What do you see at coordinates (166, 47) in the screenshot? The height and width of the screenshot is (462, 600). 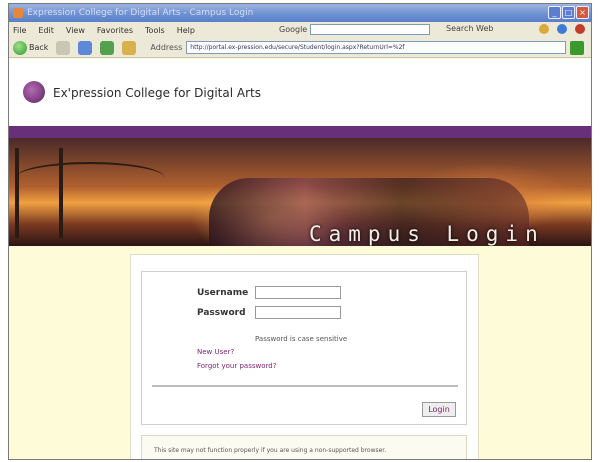 I see `address-label: Address` at bounding box center [166, 47].